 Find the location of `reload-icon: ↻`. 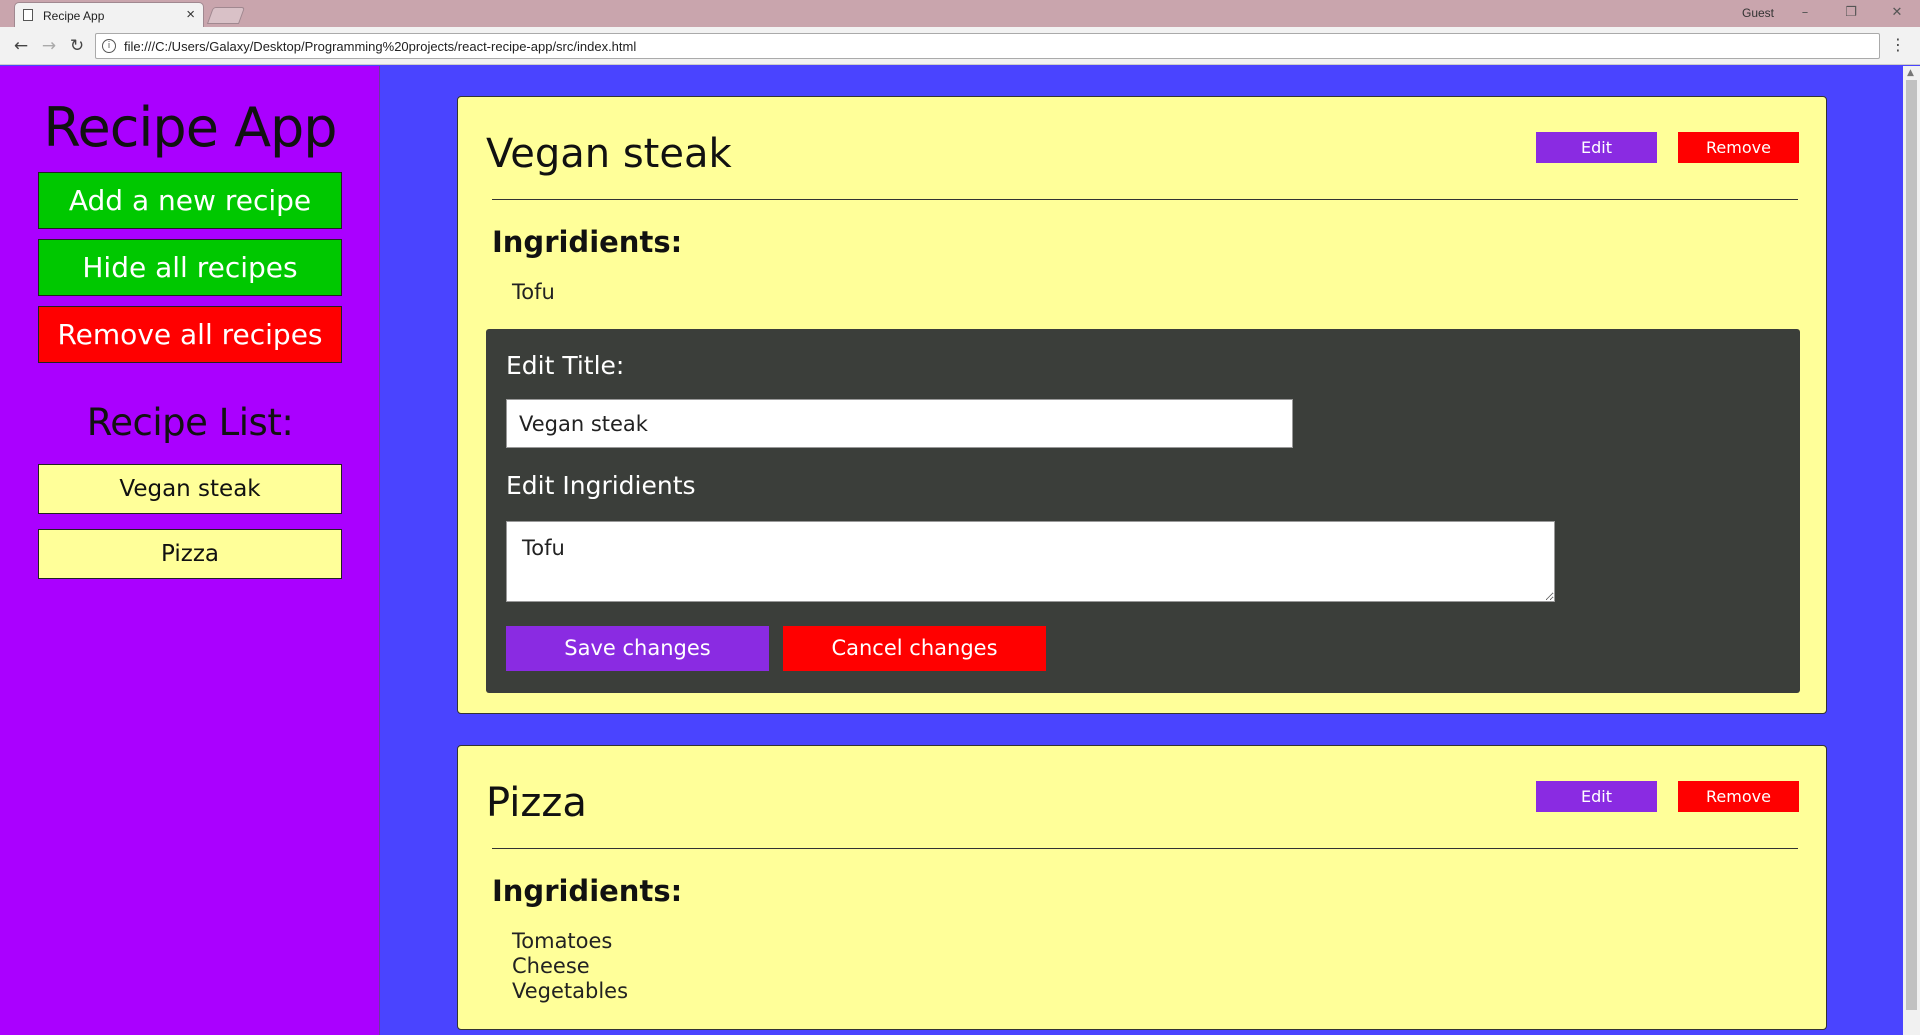

reload-icon: ↻ is located at coordinates (77, 46).